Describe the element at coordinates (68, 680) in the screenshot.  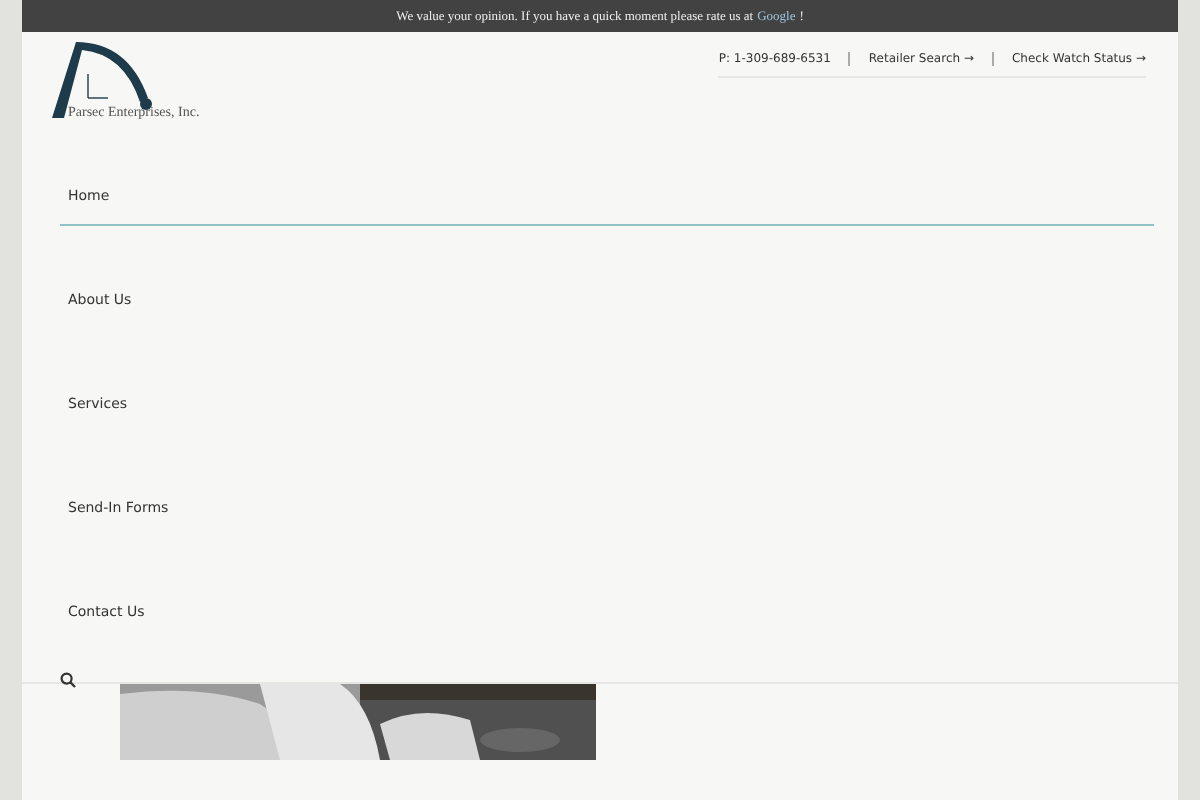
I see `search-icon` at that location.